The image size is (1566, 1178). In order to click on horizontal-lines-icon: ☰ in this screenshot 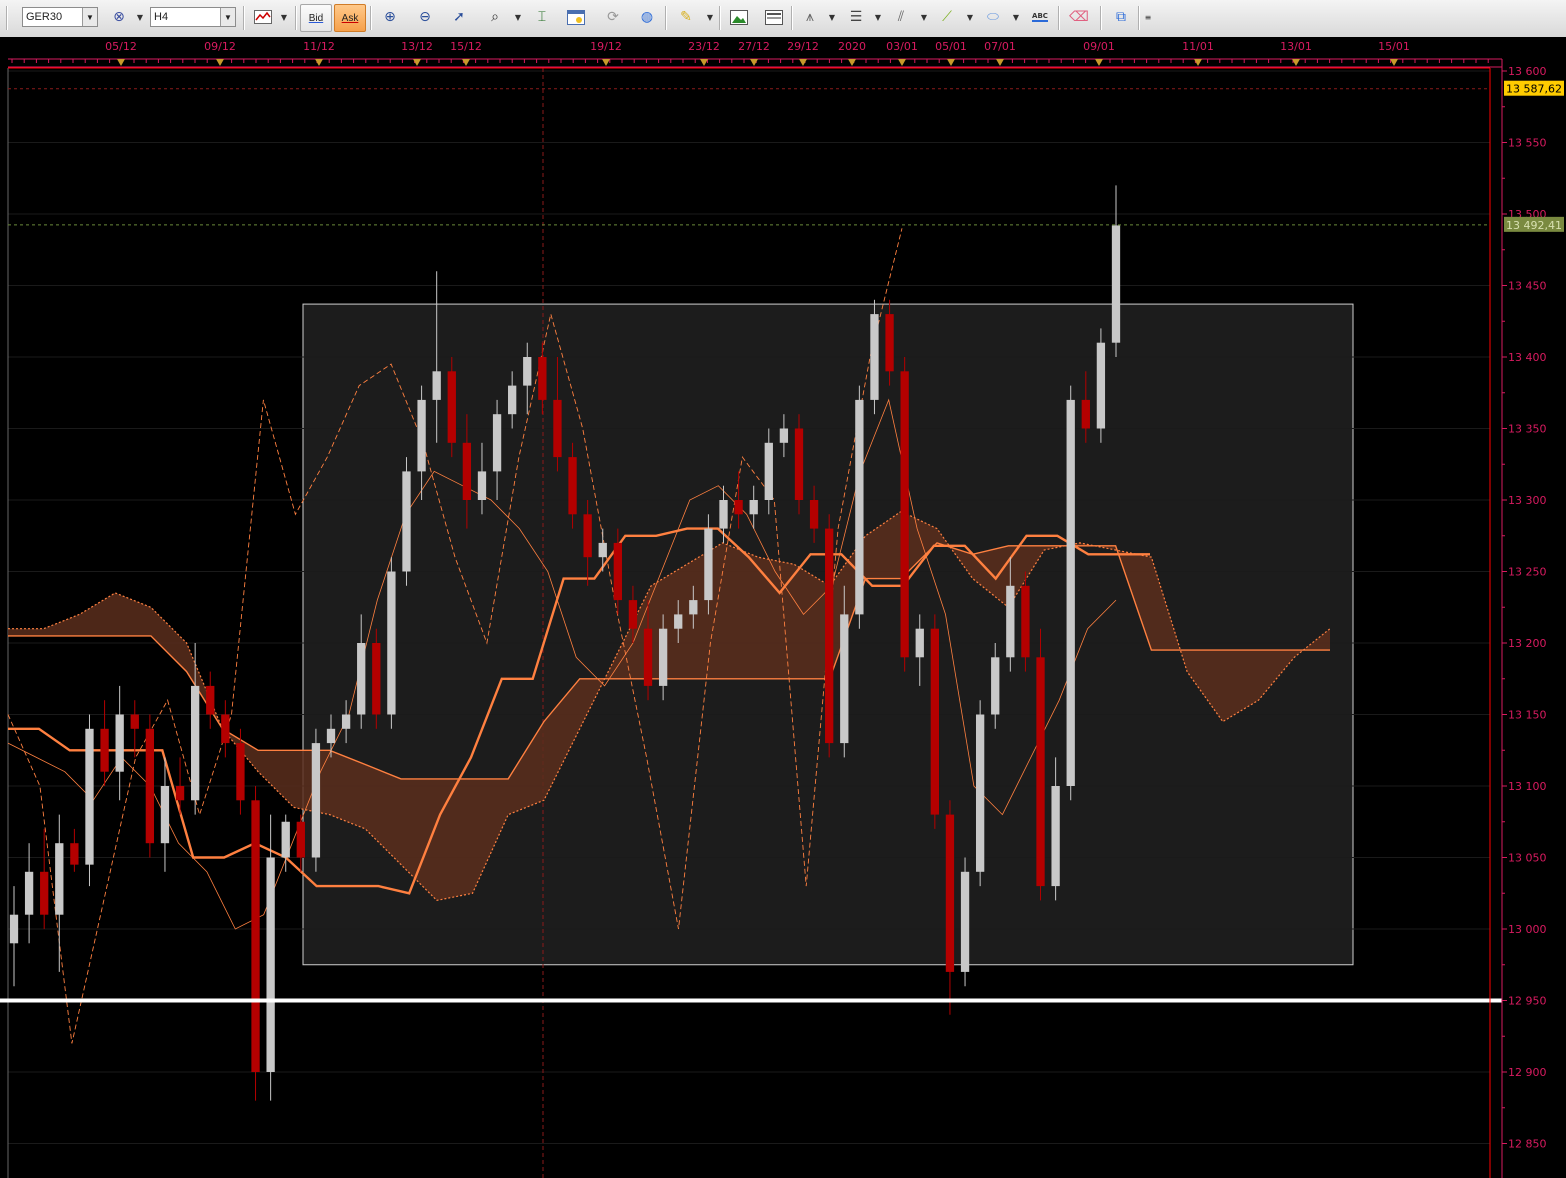, I will do `click(856, 17)`.